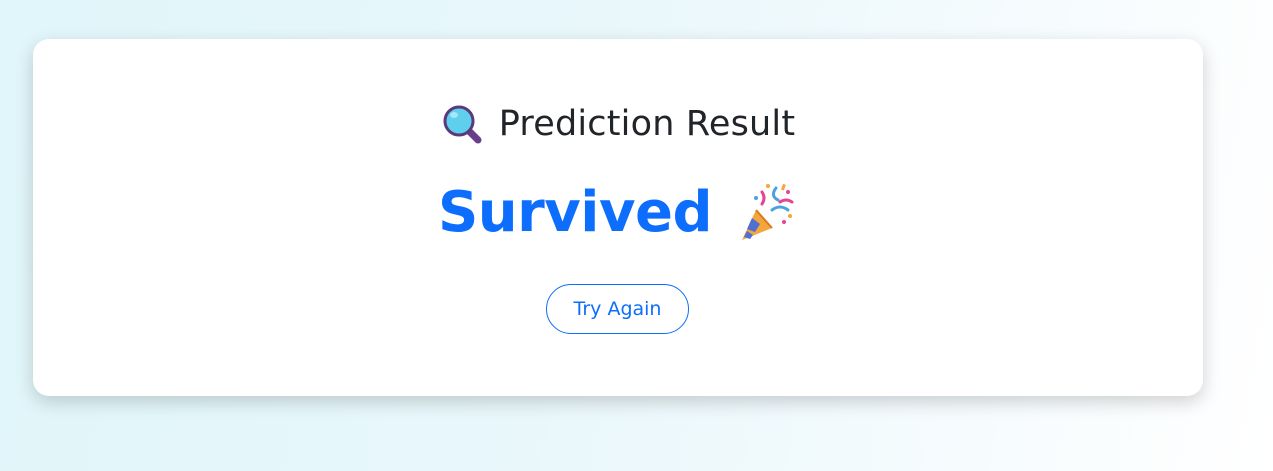 The height and width of the screenshot is (471, 1273). Describe the element at coordinates (617, 309) in the screenshot. I see `try-again-button: Try Again` at that location.